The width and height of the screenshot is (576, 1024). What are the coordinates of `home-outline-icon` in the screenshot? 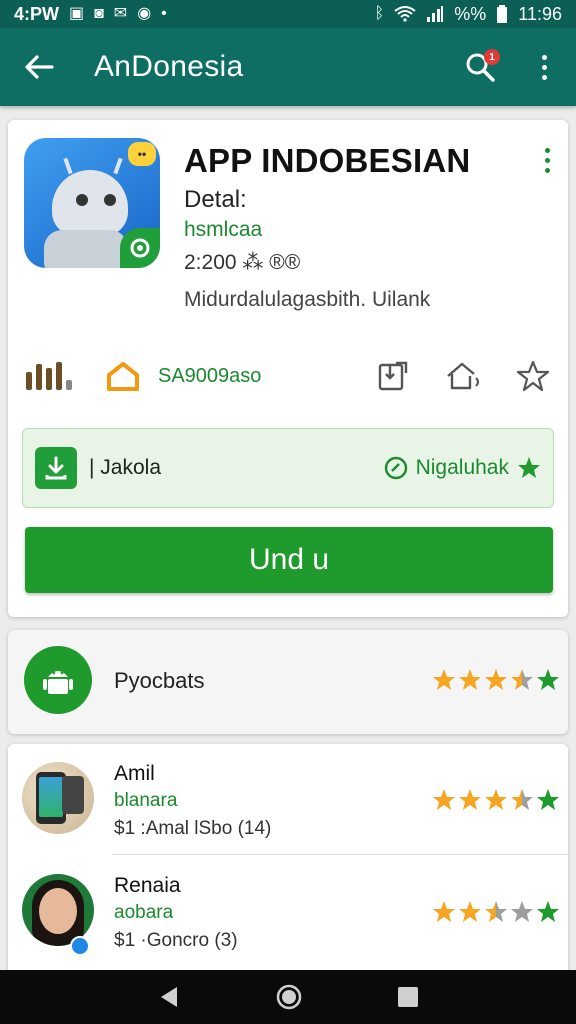 It's located at (463, 376).